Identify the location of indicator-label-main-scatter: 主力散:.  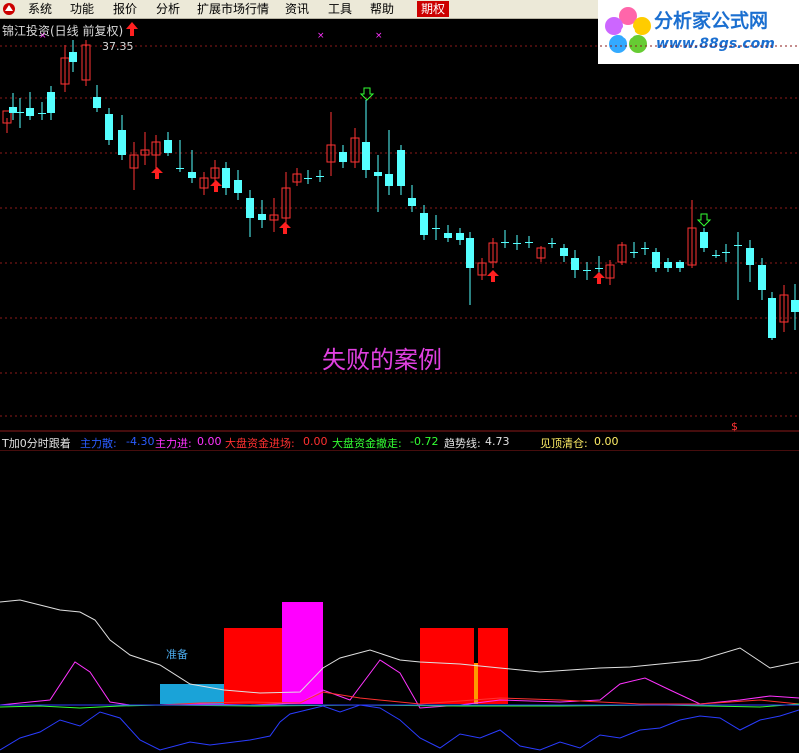
(98, 443).